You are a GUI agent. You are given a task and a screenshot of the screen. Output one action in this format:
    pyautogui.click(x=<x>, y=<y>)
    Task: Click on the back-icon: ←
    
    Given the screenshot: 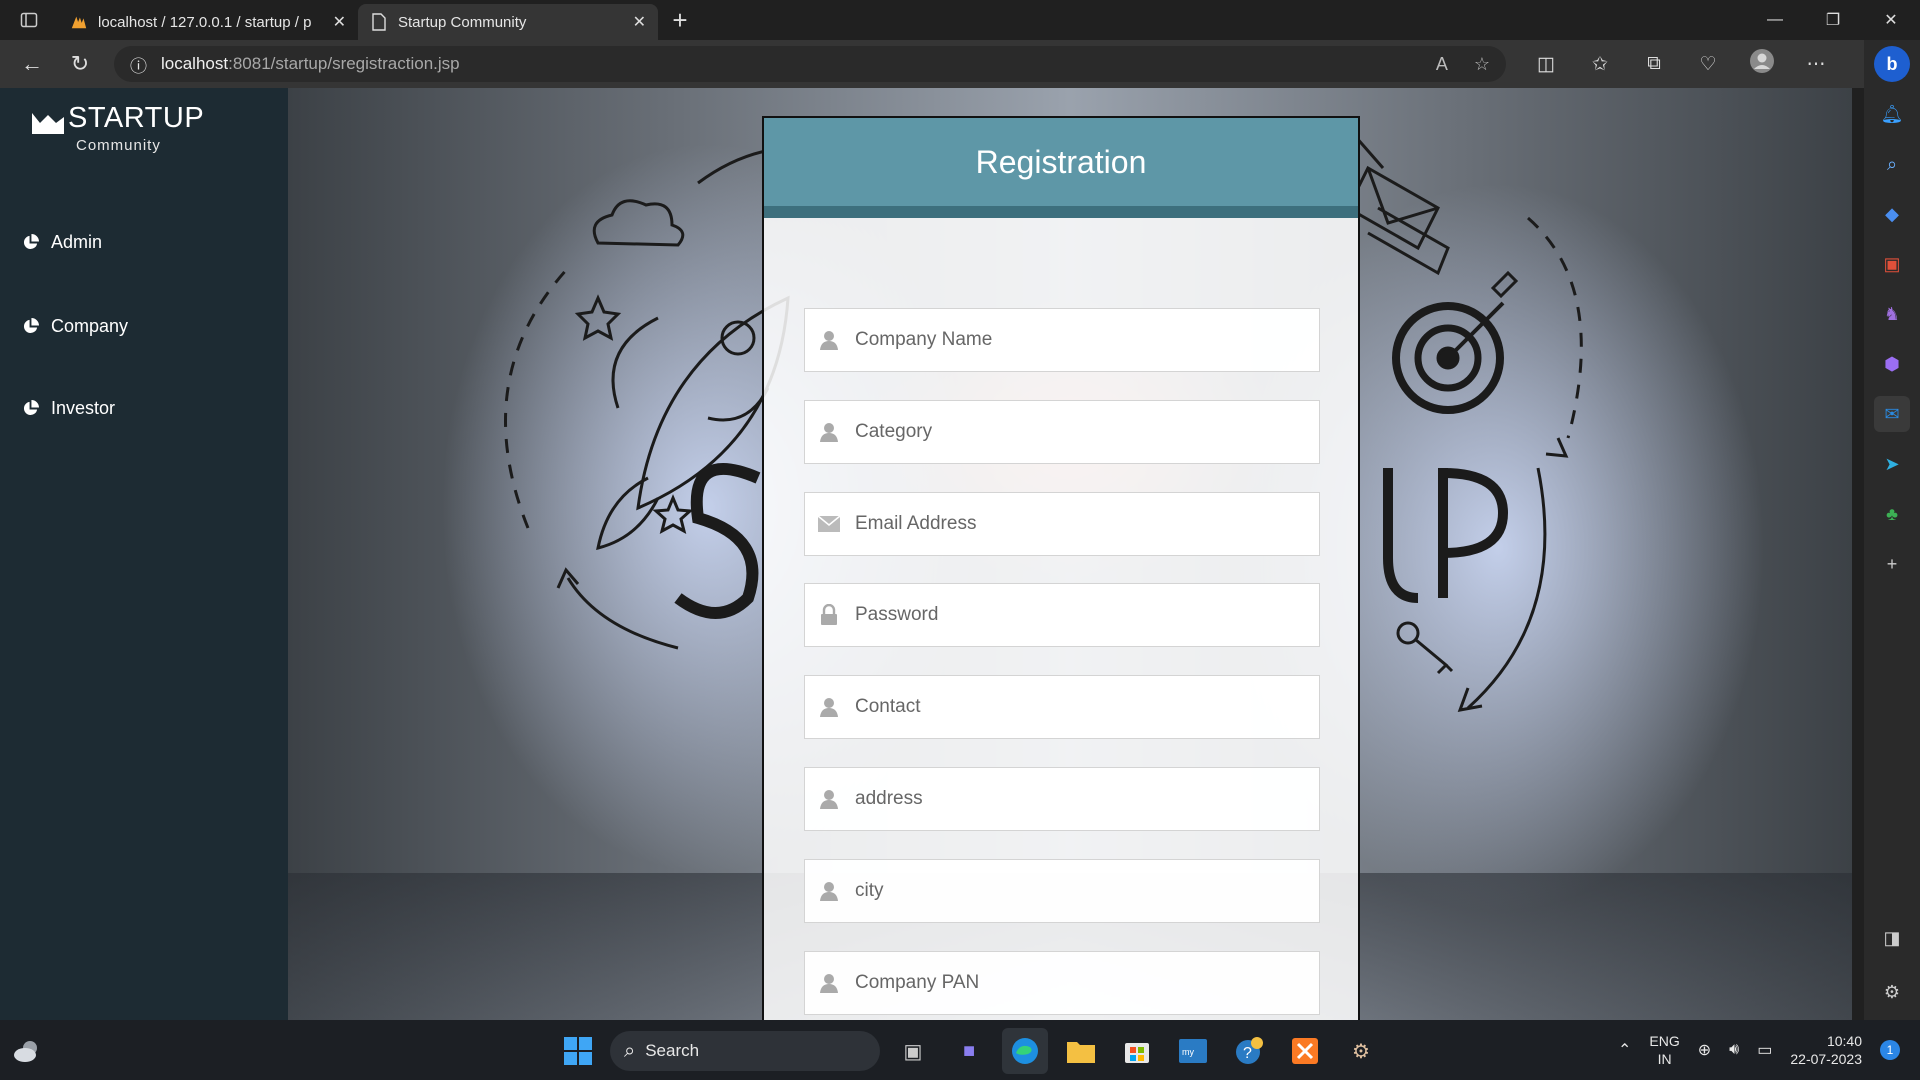 What is the action you would take?
    pyautogui.click(x=32, y=64)
    